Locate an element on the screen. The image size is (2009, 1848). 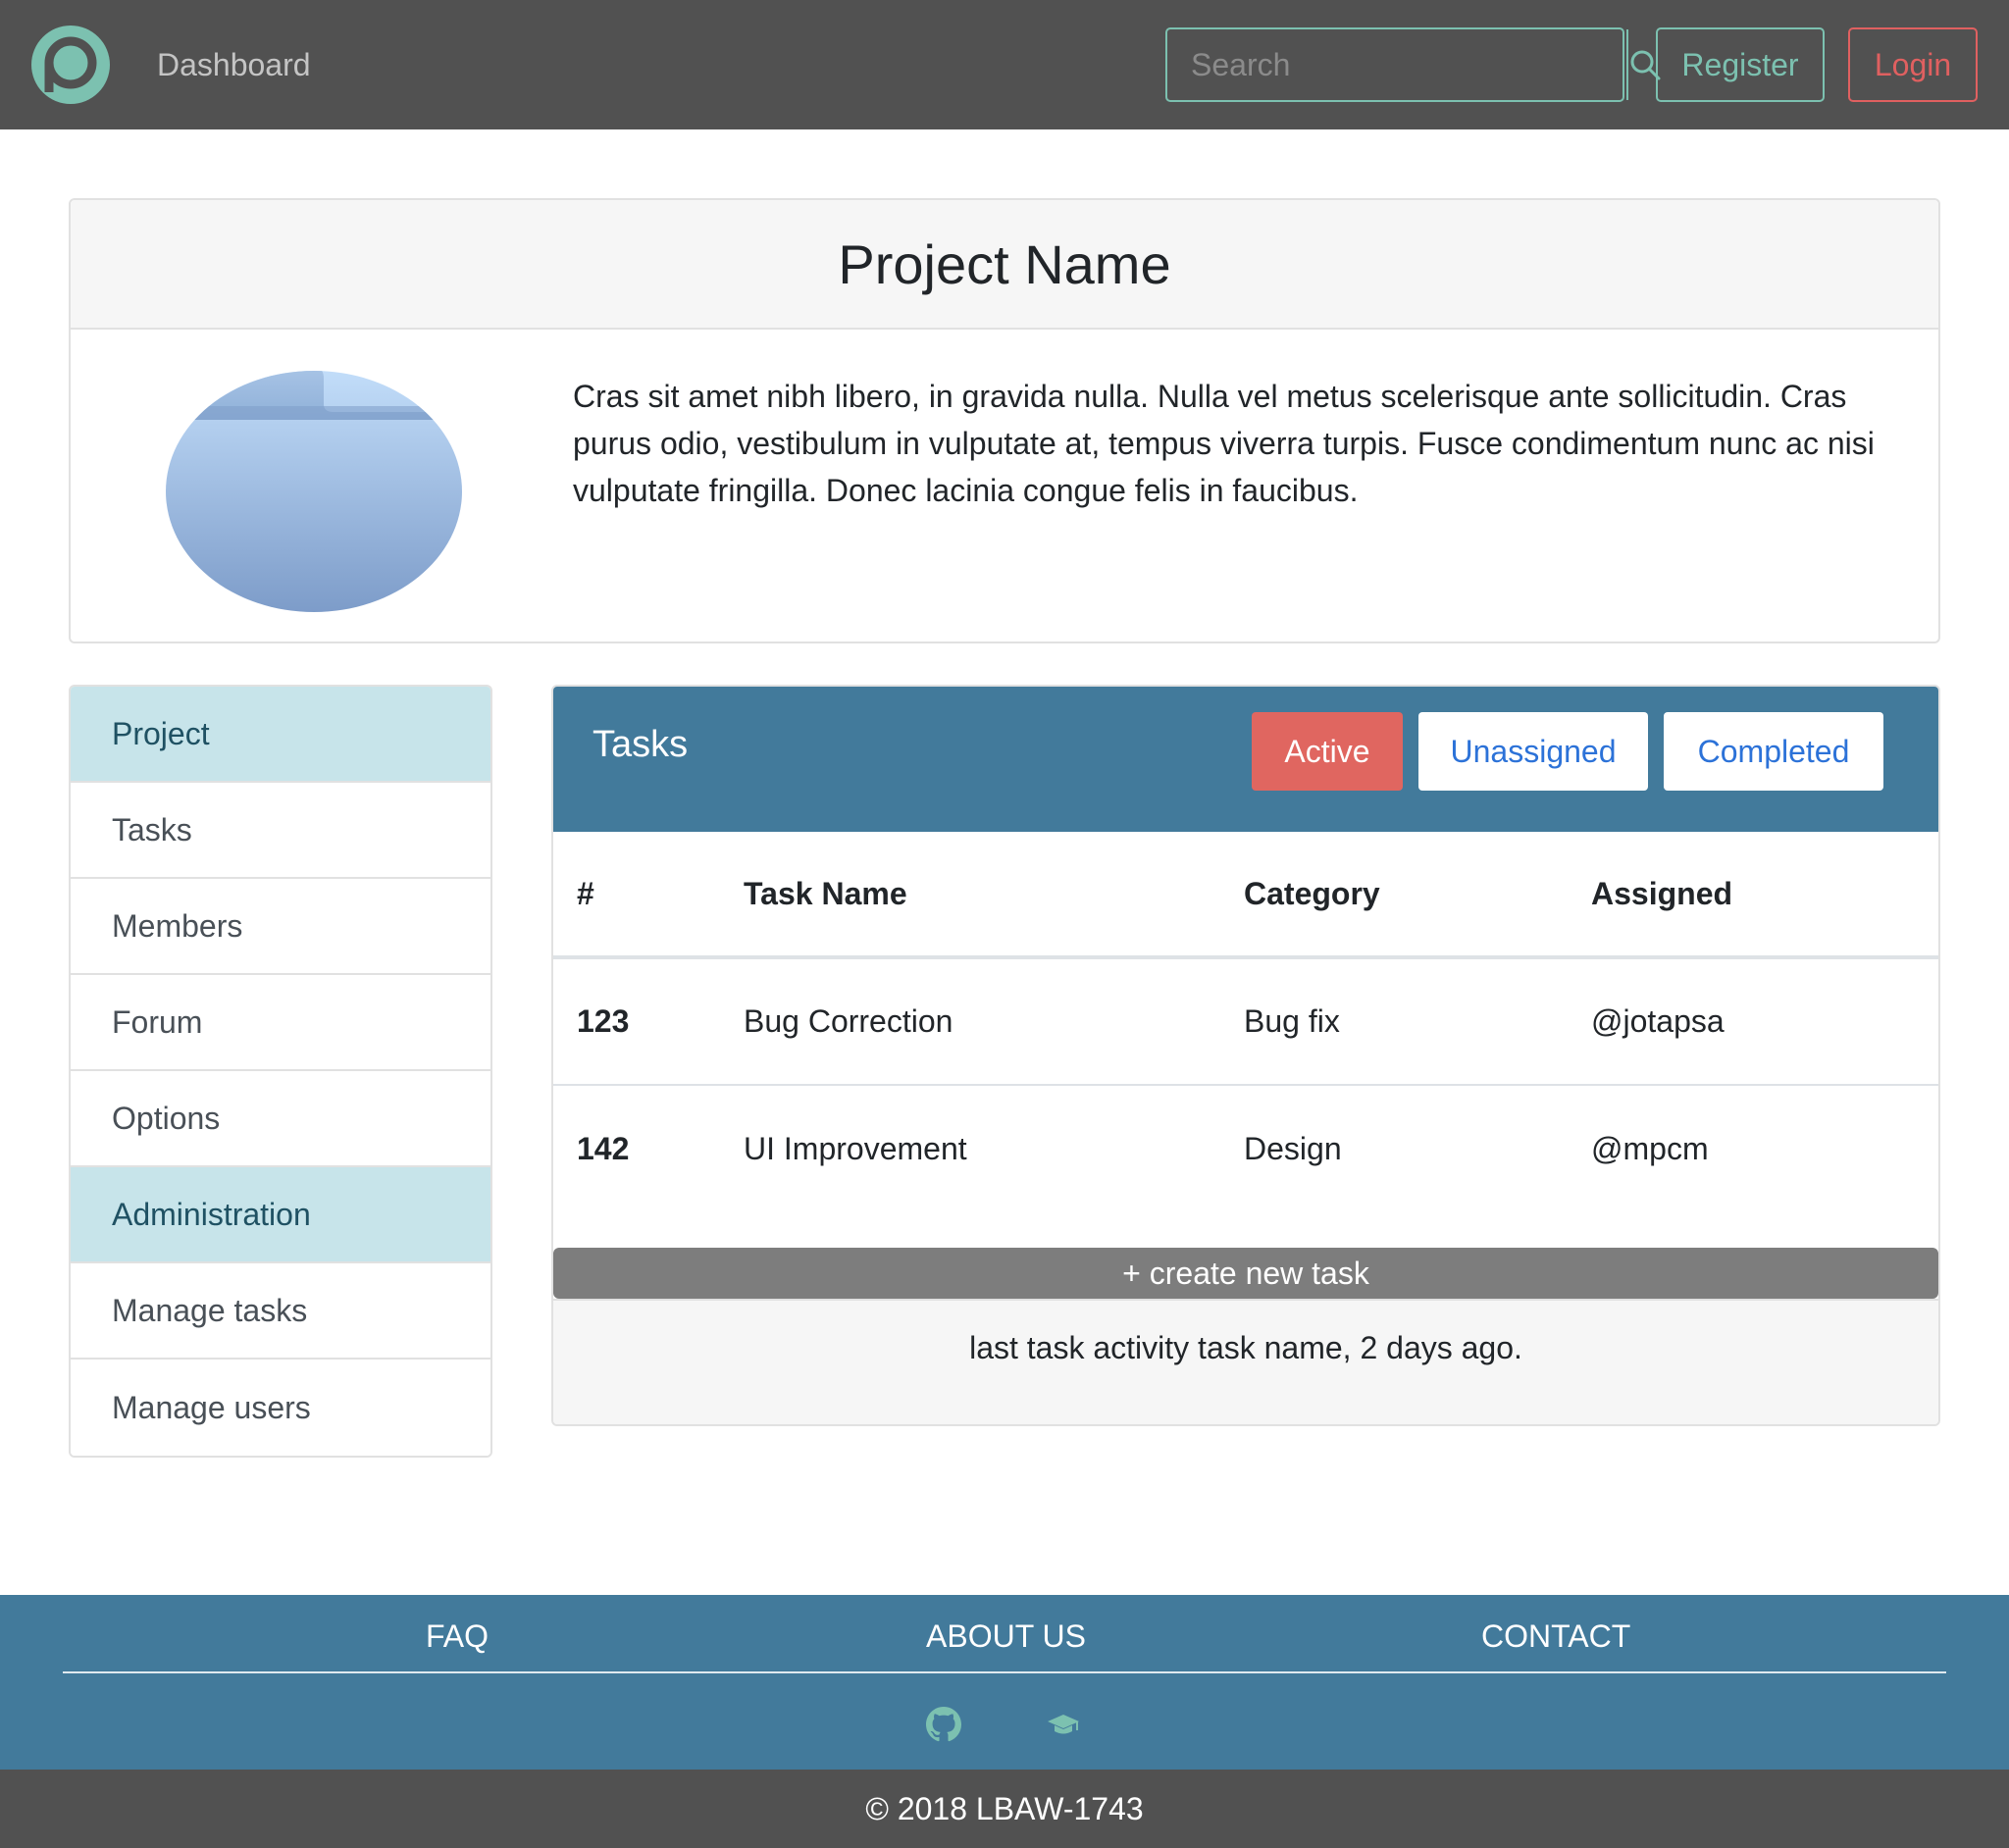
graduation-cap-icon is located at coordinates (1063, 1724).